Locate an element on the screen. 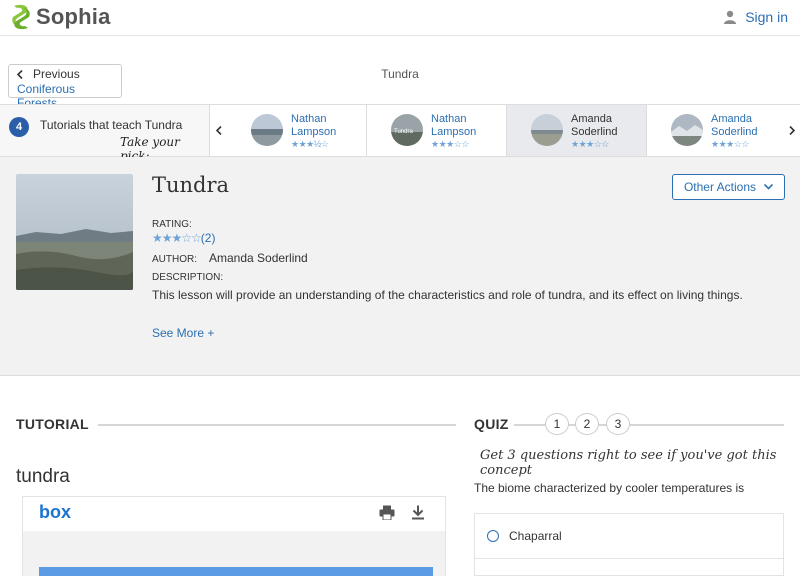  sign-in-link: Sign in is located at coordinates (755, 17).